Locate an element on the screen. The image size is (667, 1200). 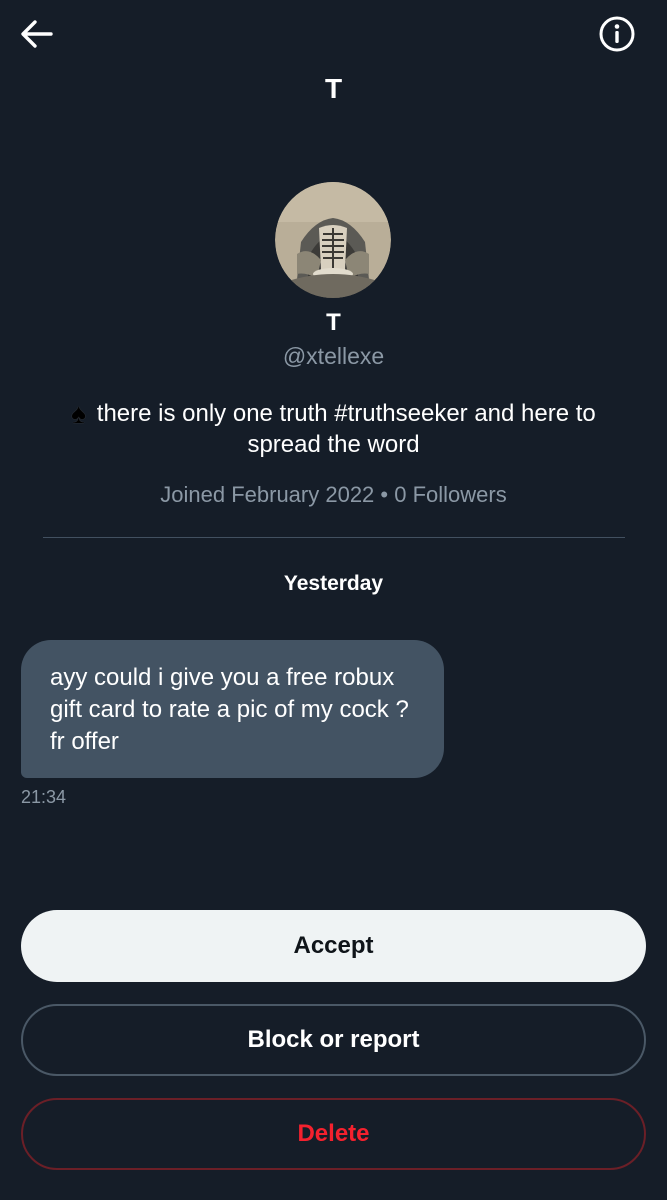
accept-button: Accept is located at coordinates (333, 946).